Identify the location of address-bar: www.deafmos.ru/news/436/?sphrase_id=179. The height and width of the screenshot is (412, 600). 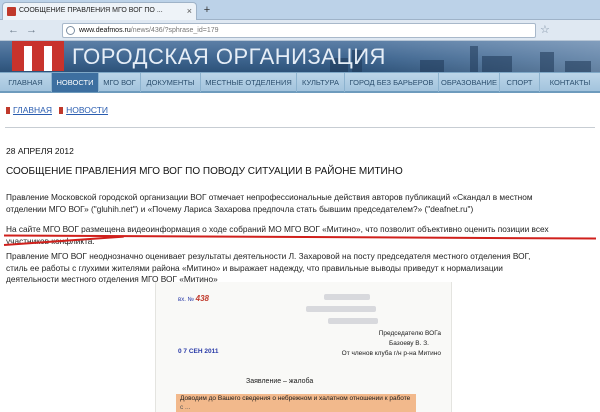
(299, 30).